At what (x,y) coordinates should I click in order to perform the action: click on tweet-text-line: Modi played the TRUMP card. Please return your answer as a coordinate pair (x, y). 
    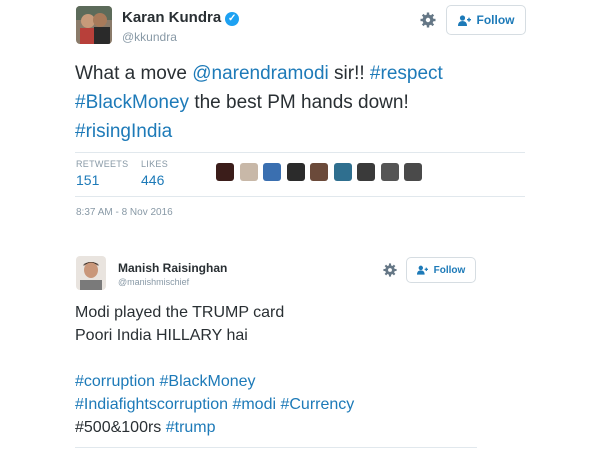
    Looking at the image, I should click on (180, 312).